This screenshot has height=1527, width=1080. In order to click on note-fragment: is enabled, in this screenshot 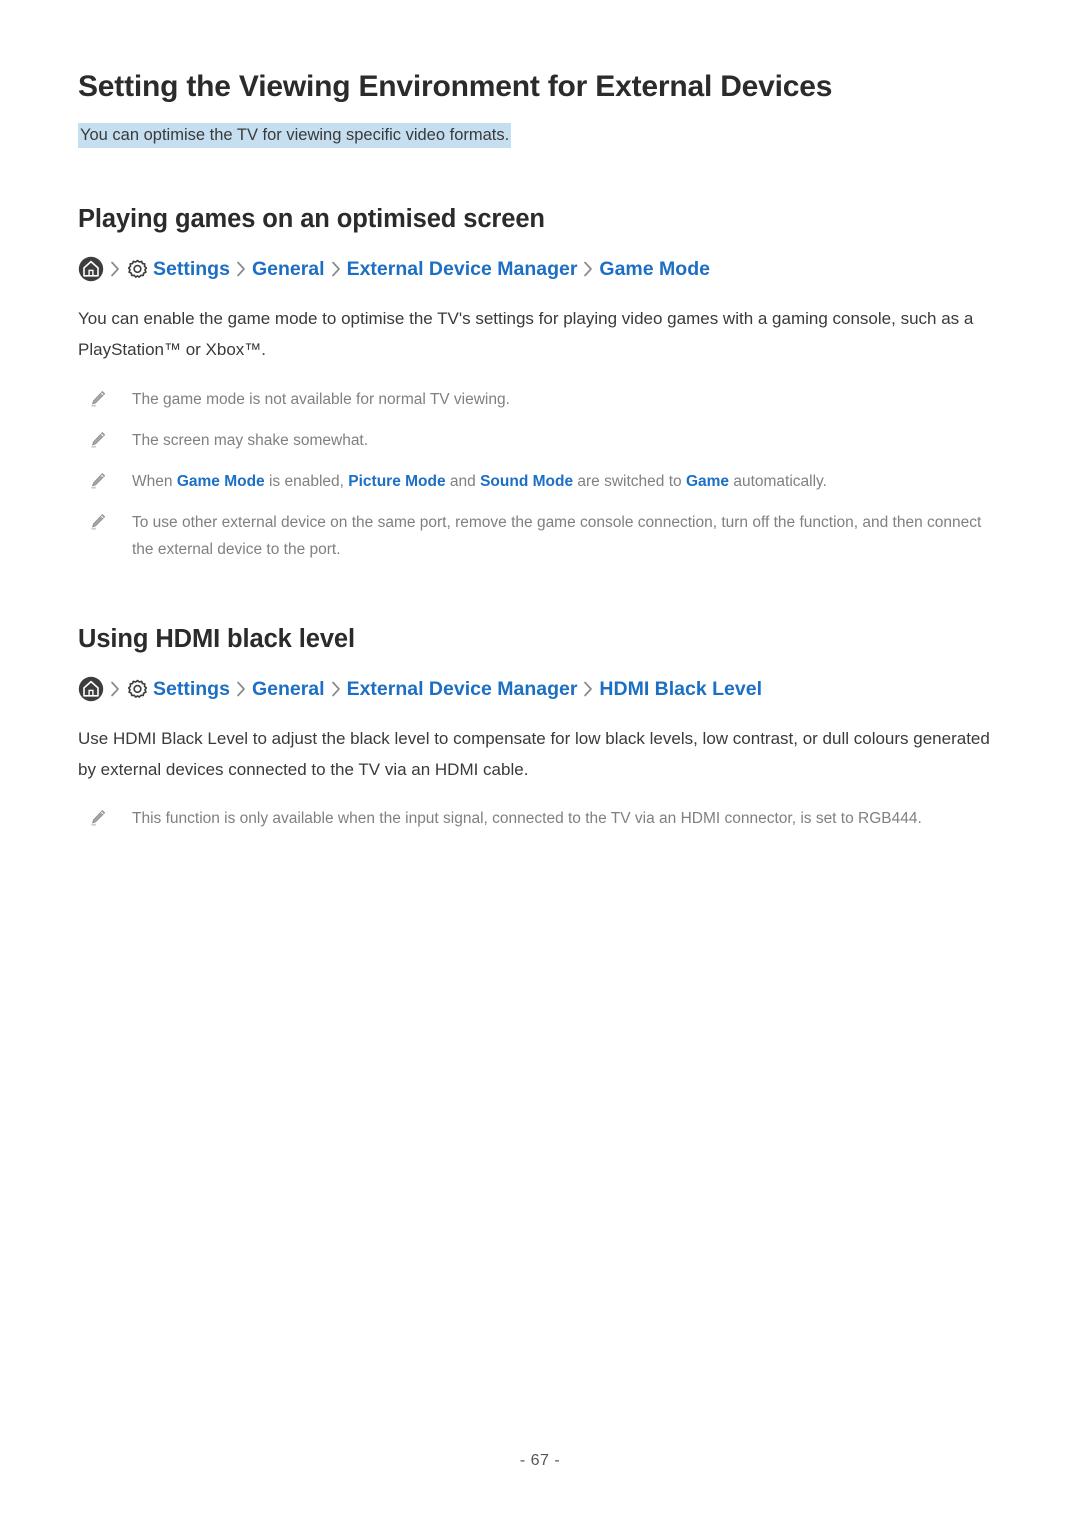, I will do `click(306, 481)`.